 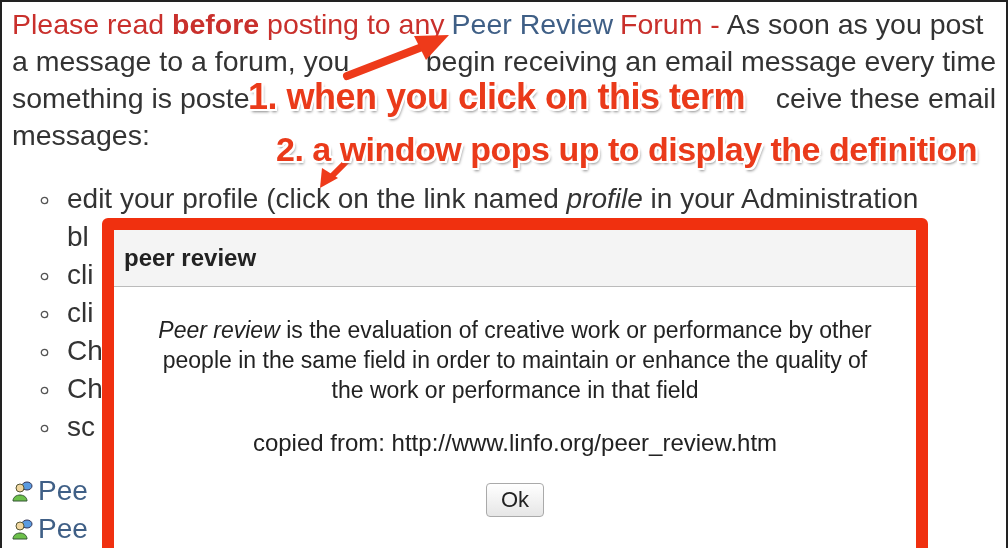 I want to click on body-text: messages:, so click(x=81, y=135).